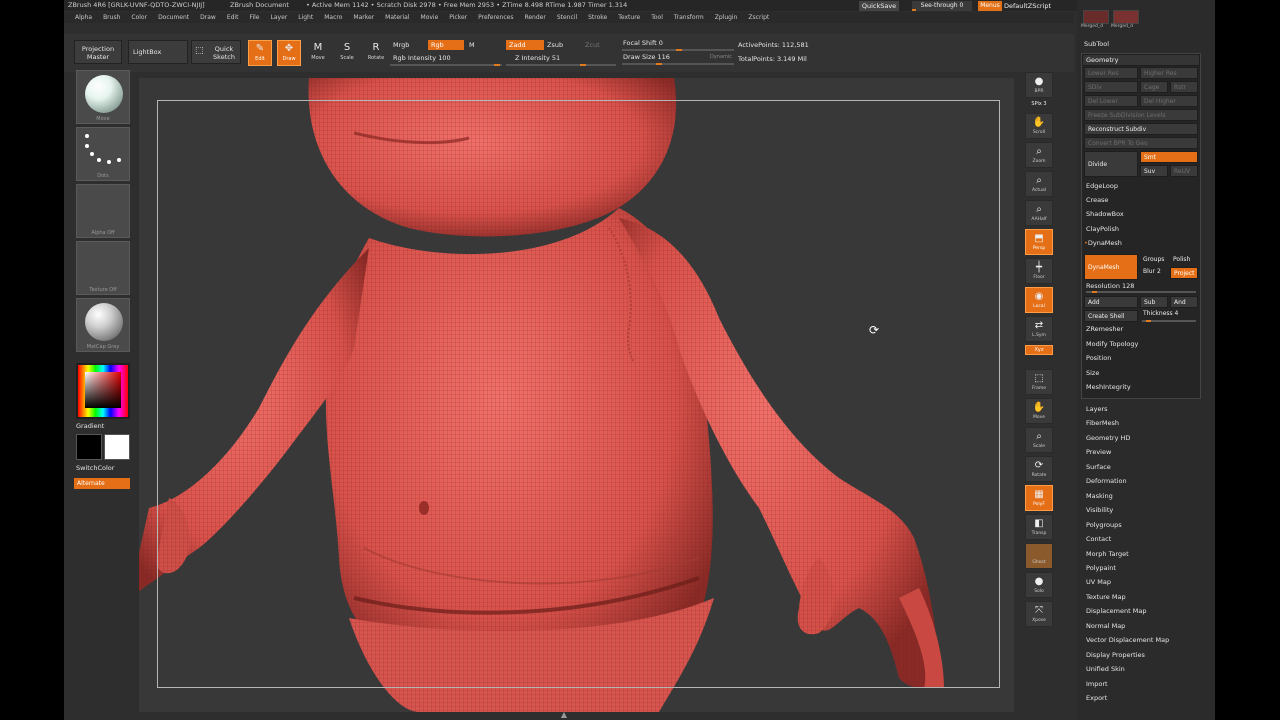  I want to click on rgb-toggle: Rgb, so click(446, 45).